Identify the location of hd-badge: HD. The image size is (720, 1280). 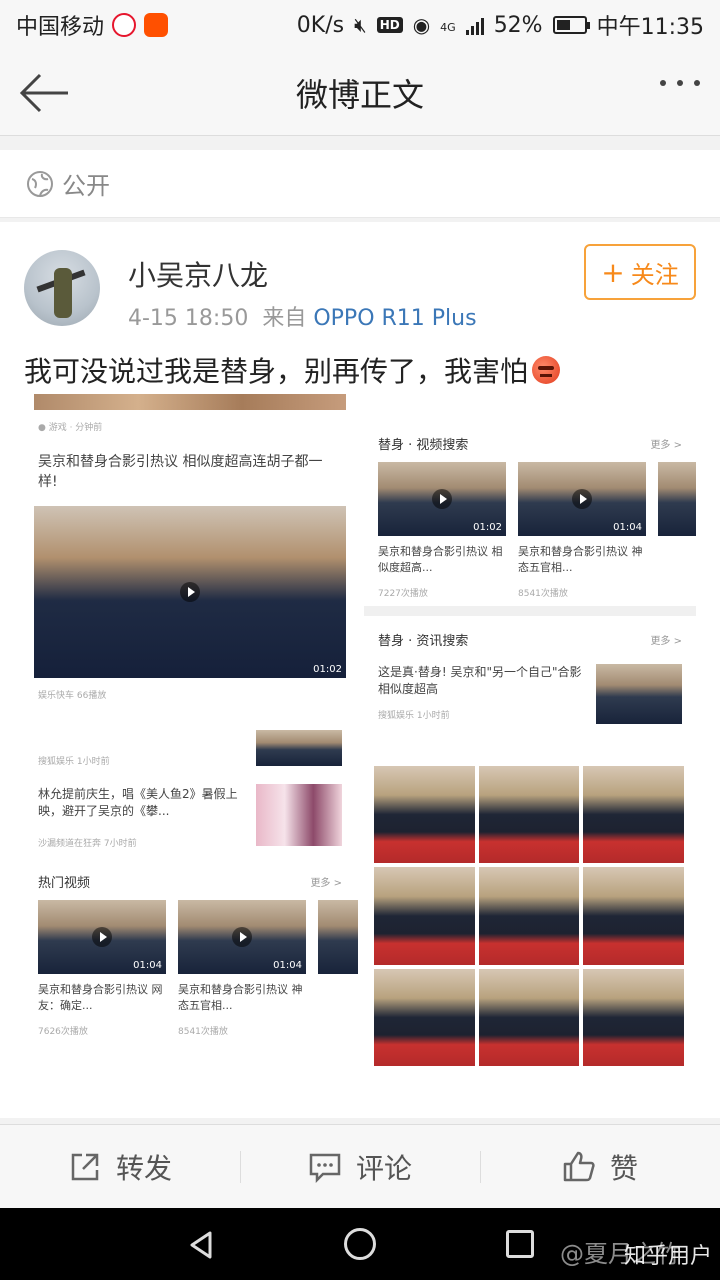
(389, 25).